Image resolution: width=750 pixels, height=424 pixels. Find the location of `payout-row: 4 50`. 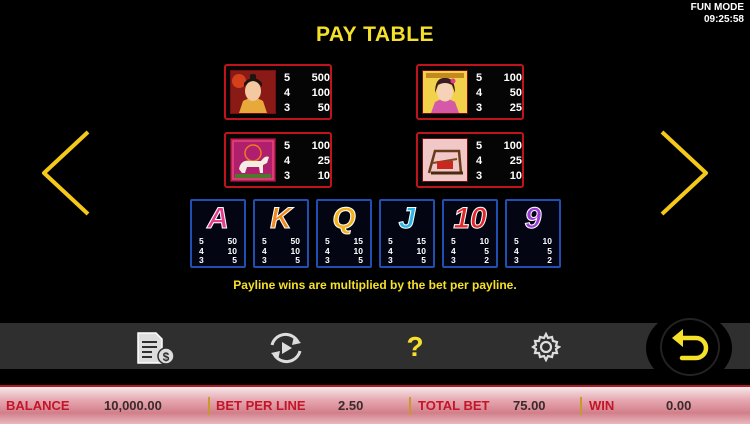

payout-row: 4 50 is located at coordinates (499, 93).